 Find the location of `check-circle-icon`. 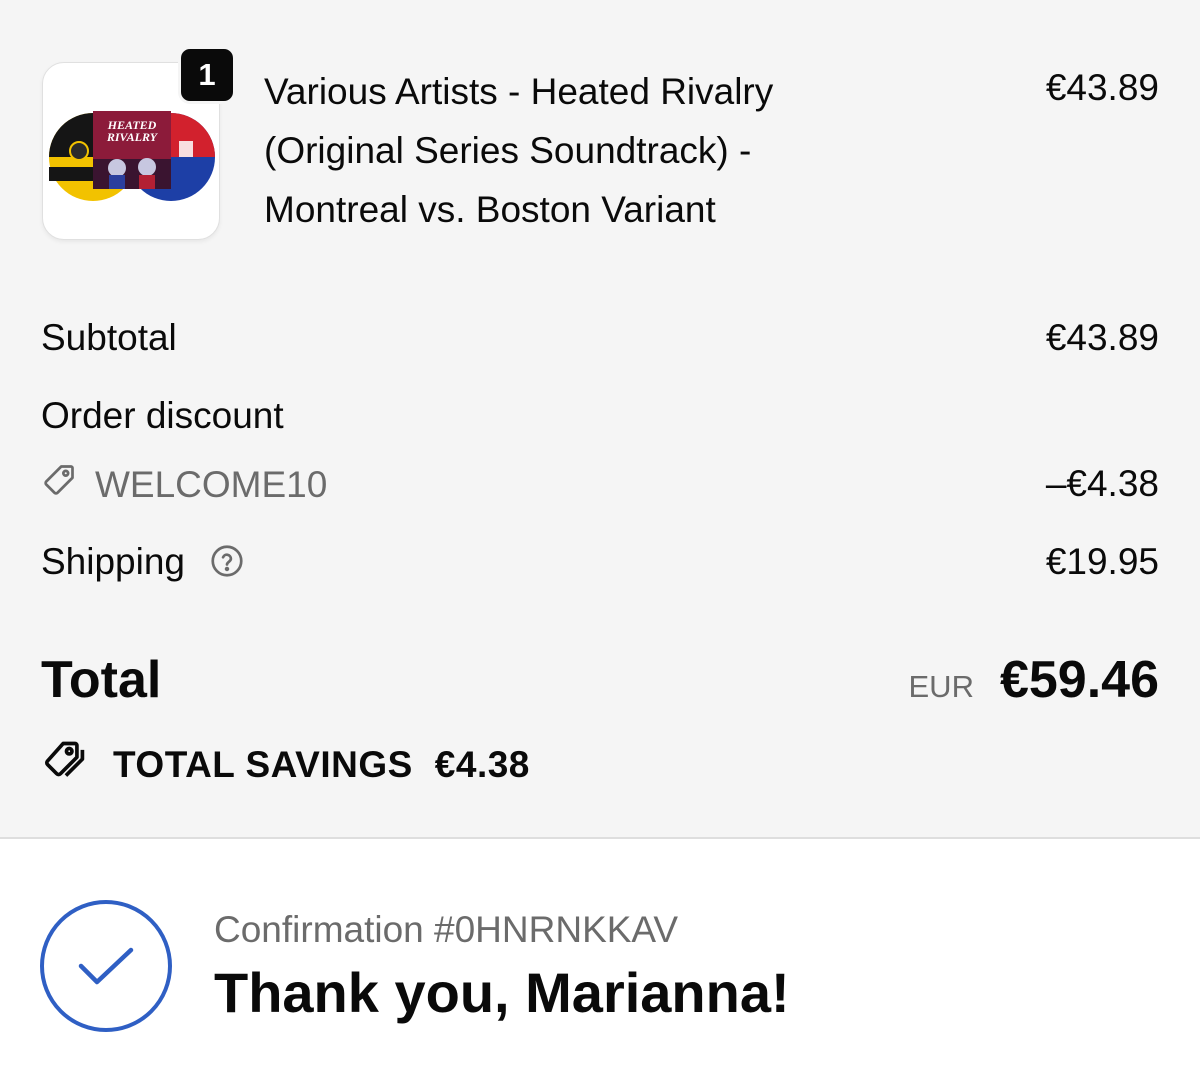

check-circle-icon is located at coordinates (106, 966).